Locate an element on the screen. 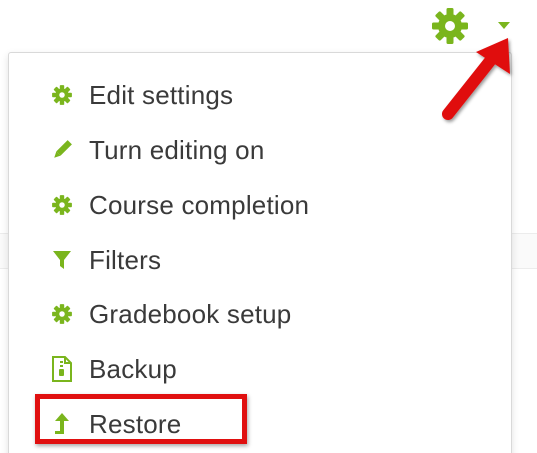  menu-item-label: Course completion is located at coordinates (199, 204).